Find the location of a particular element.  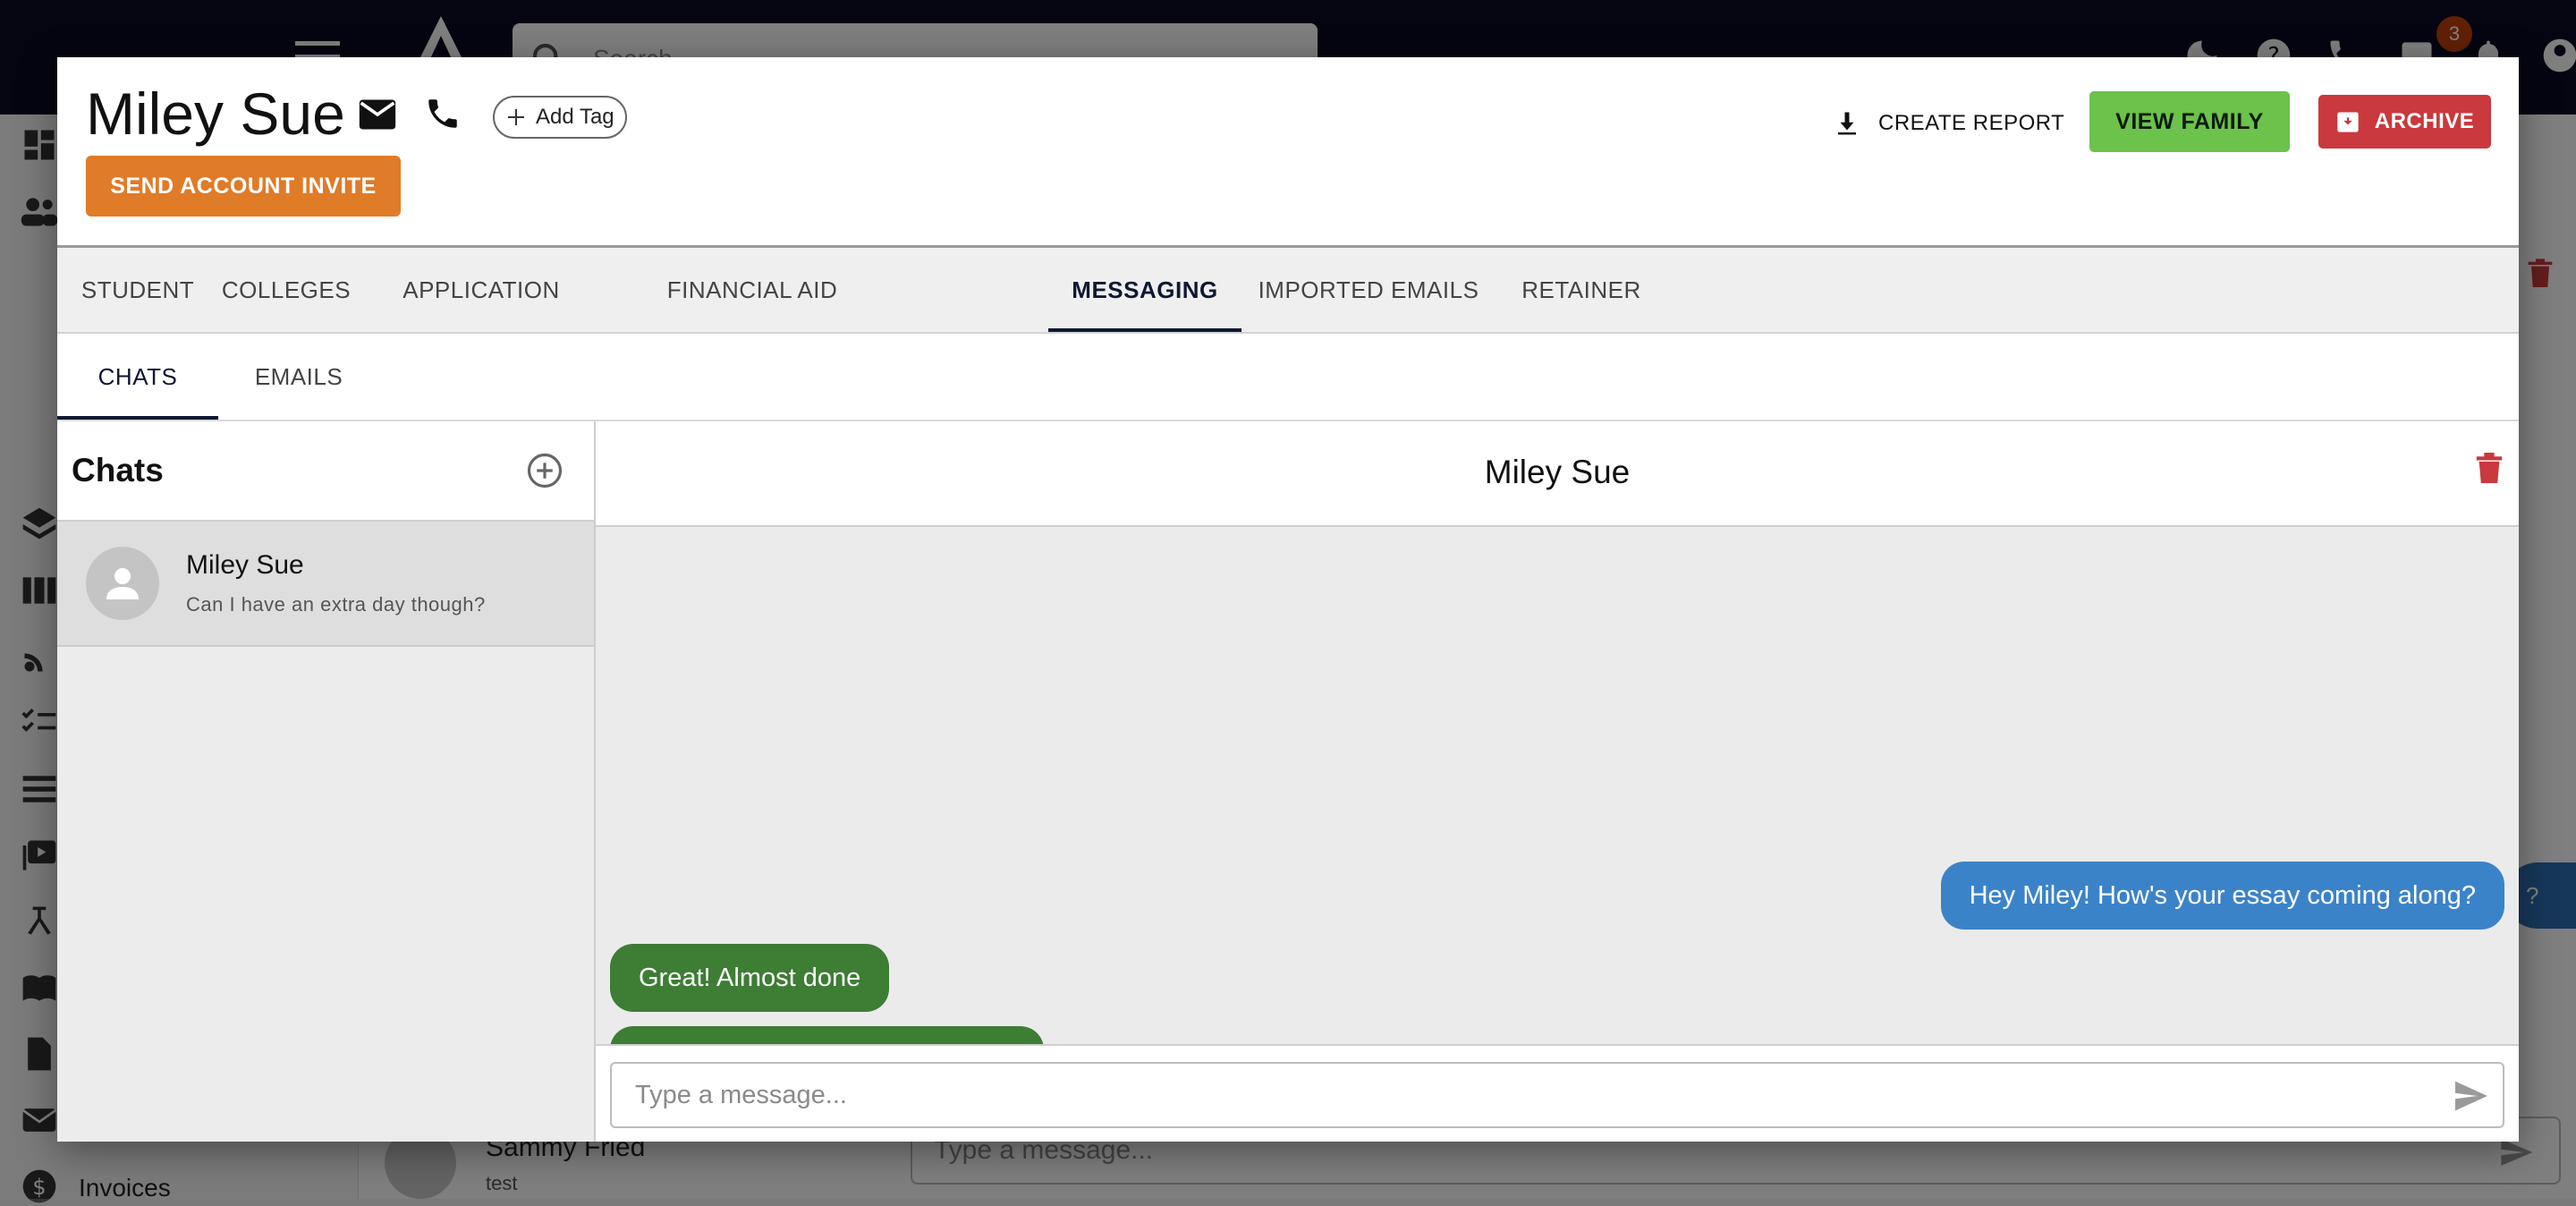

conversation-title: Miley Sue is located at coordinates (1557, 472).